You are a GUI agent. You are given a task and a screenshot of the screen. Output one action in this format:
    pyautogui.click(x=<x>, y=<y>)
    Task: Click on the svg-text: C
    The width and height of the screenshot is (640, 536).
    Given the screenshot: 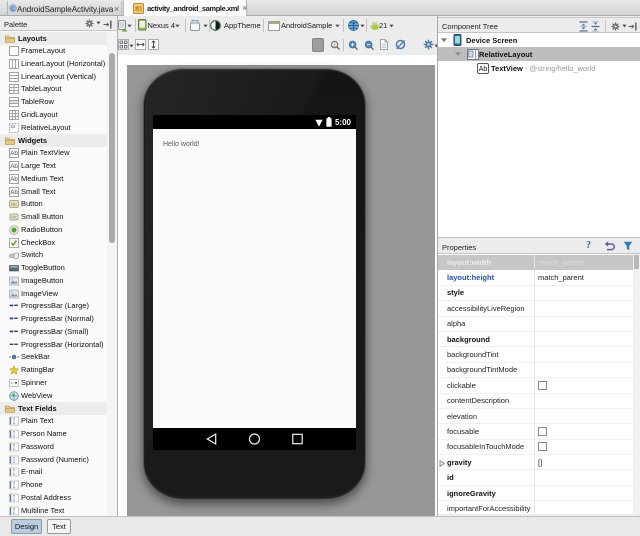 What is the action you would take?
    pyautogui.click(x=13, y=9)
    